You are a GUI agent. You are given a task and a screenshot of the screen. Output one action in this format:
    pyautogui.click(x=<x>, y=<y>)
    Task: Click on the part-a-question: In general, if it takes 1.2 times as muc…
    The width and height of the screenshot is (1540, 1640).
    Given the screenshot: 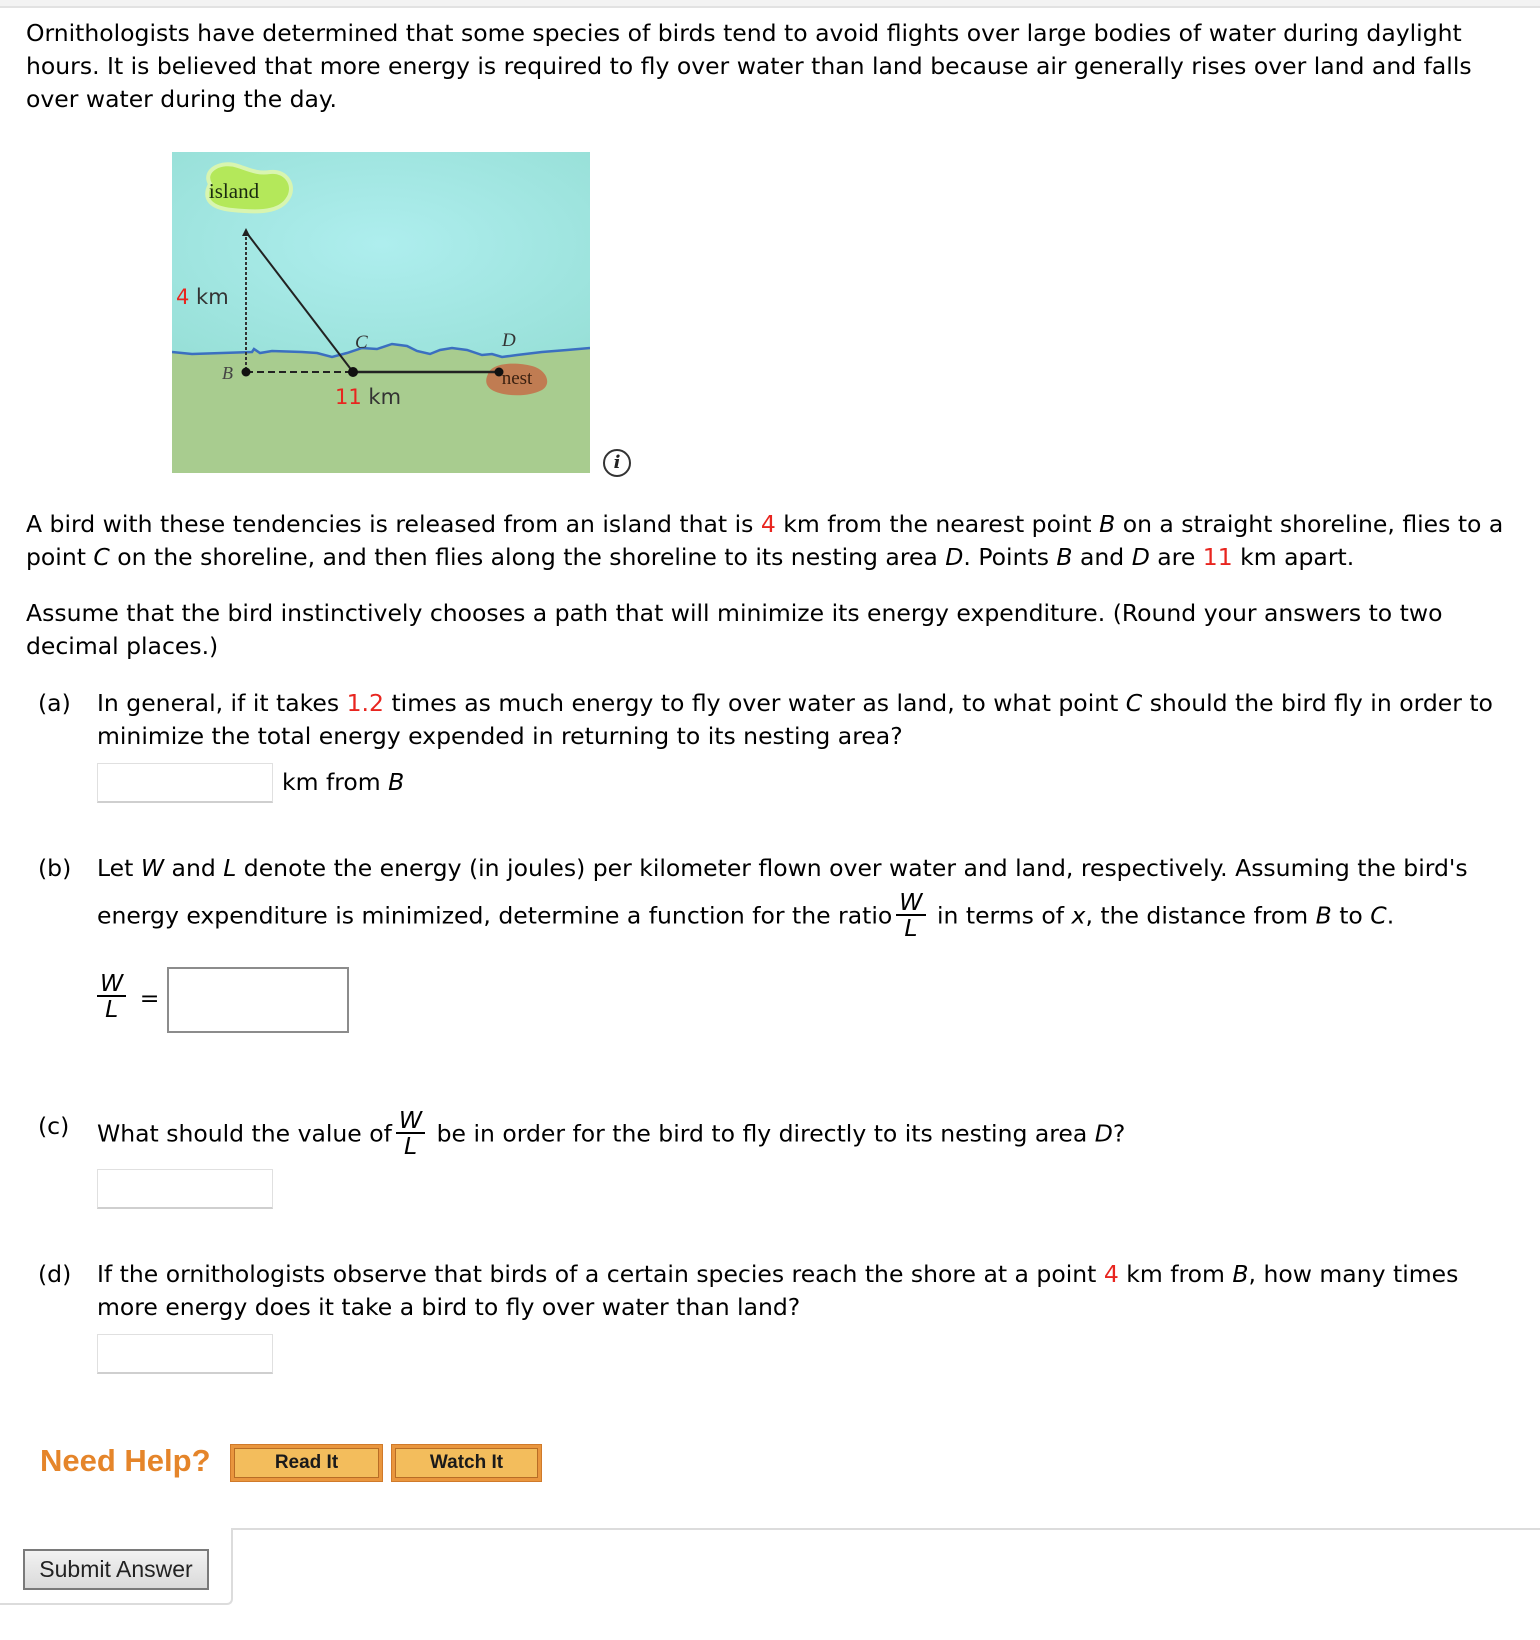 What is the action you would take?
    pyautogui.click(x=807, y=720)
    